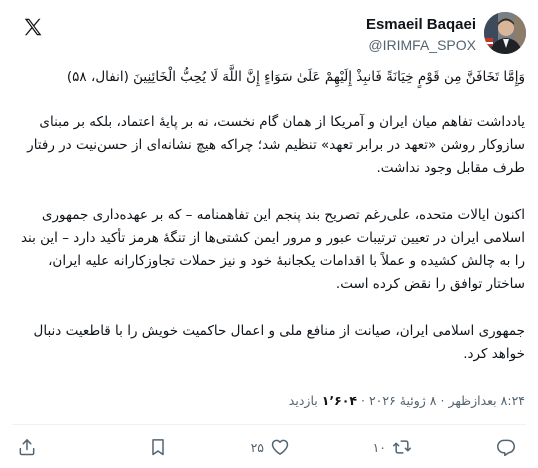 The image size is (538, 468). I want to click on bookmark-button, so click(155, 447).